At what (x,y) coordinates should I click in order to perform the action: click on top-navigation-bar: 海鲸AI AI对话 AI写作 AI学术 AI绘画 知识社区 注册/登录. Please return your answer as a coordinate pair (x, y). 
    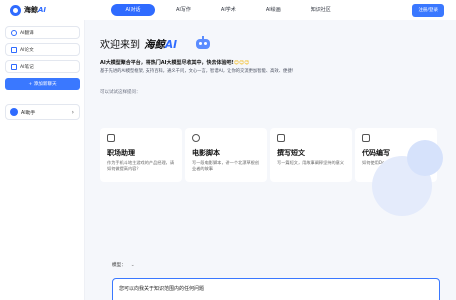
    Looking at the image, I should click on (228, 10).